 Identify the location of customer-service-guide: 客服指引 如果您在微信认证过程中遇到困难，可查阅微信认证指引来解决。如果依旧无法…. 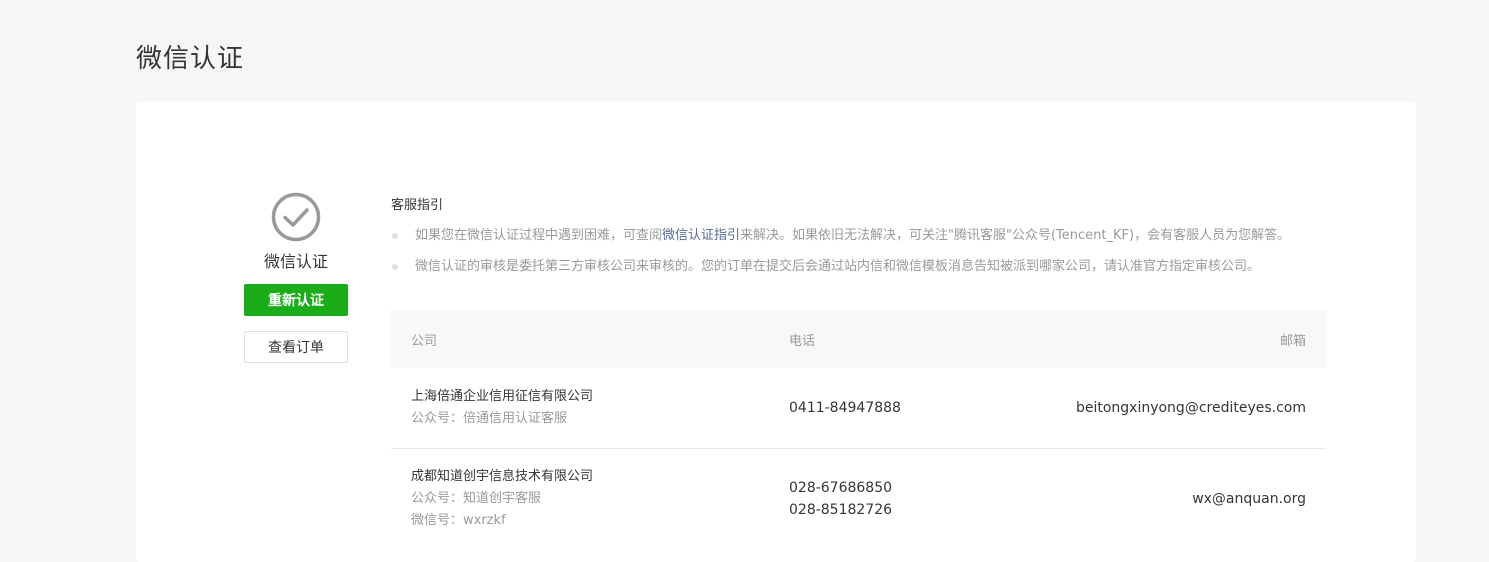
(858, 240).